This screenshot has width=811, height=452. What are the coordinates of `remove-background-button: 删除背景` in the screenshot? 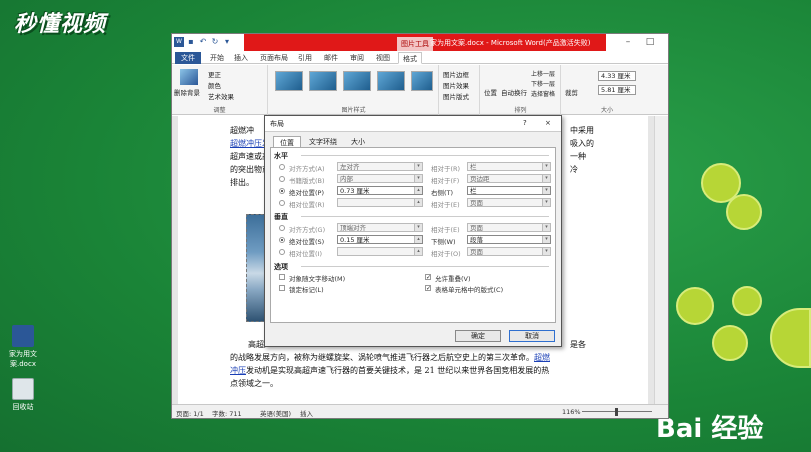 It's located at (187, 92).